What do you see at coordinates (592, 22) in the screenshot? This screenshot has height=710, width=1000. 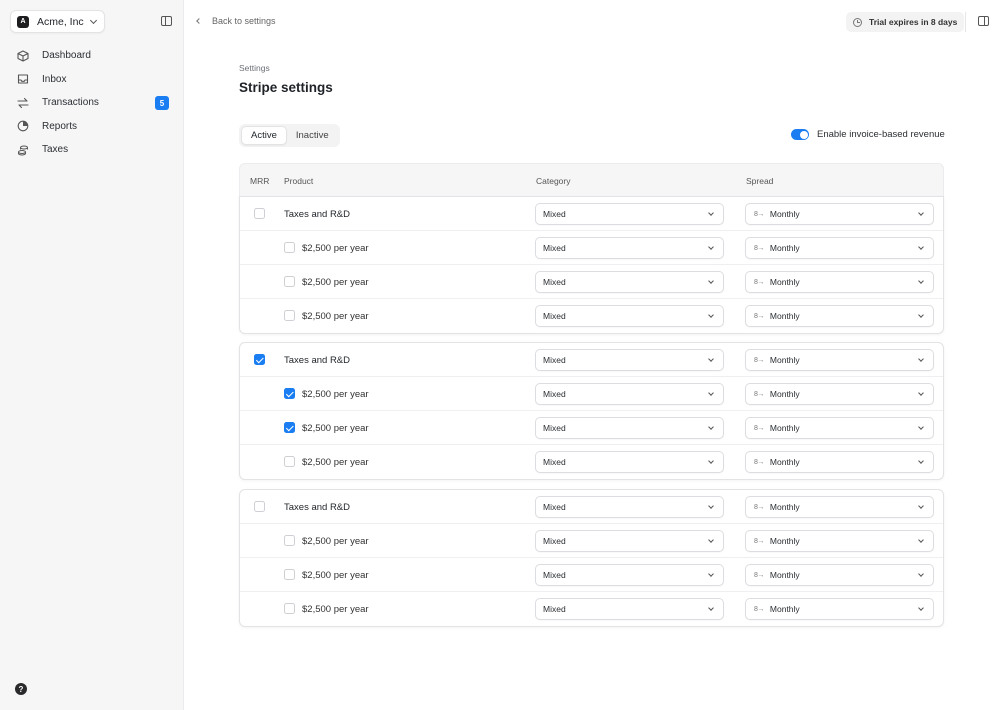 I see `top-bar: Back to settings Trial expires in 8 days` at bounding box center [592, 22].